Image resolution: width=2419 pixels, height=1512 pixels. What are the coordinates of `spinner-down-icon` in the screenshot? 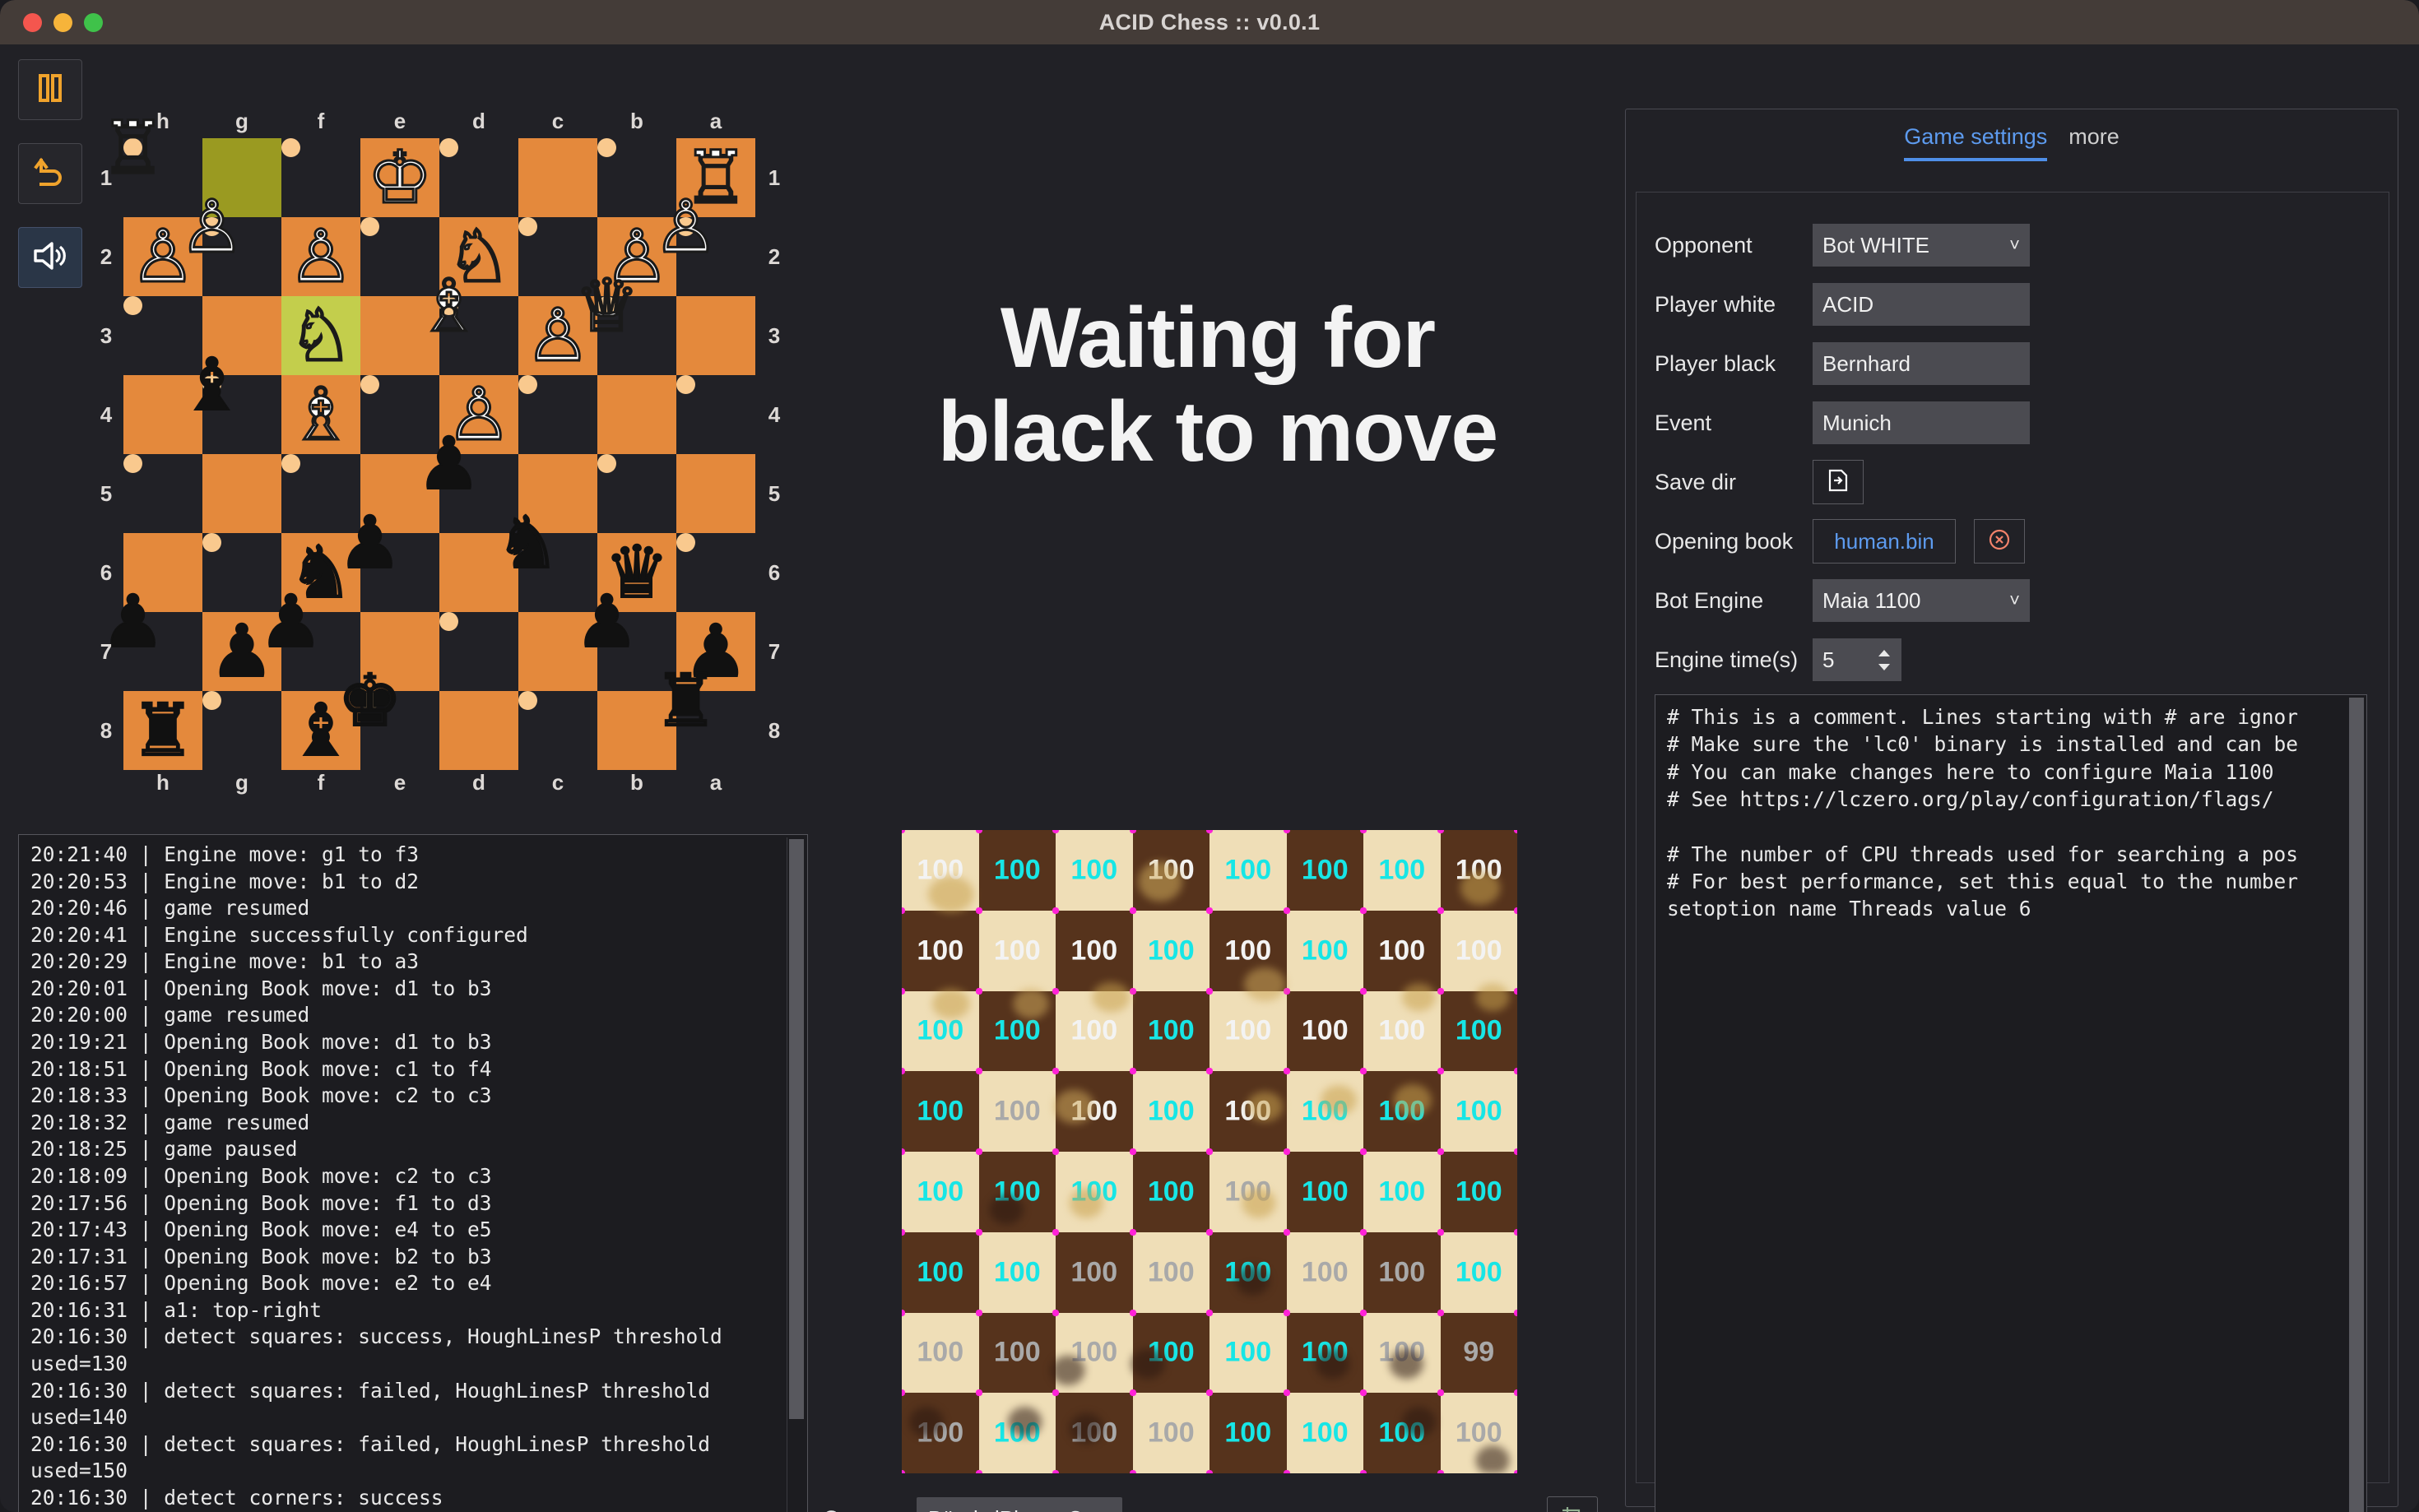 It's located at (1884, 666).